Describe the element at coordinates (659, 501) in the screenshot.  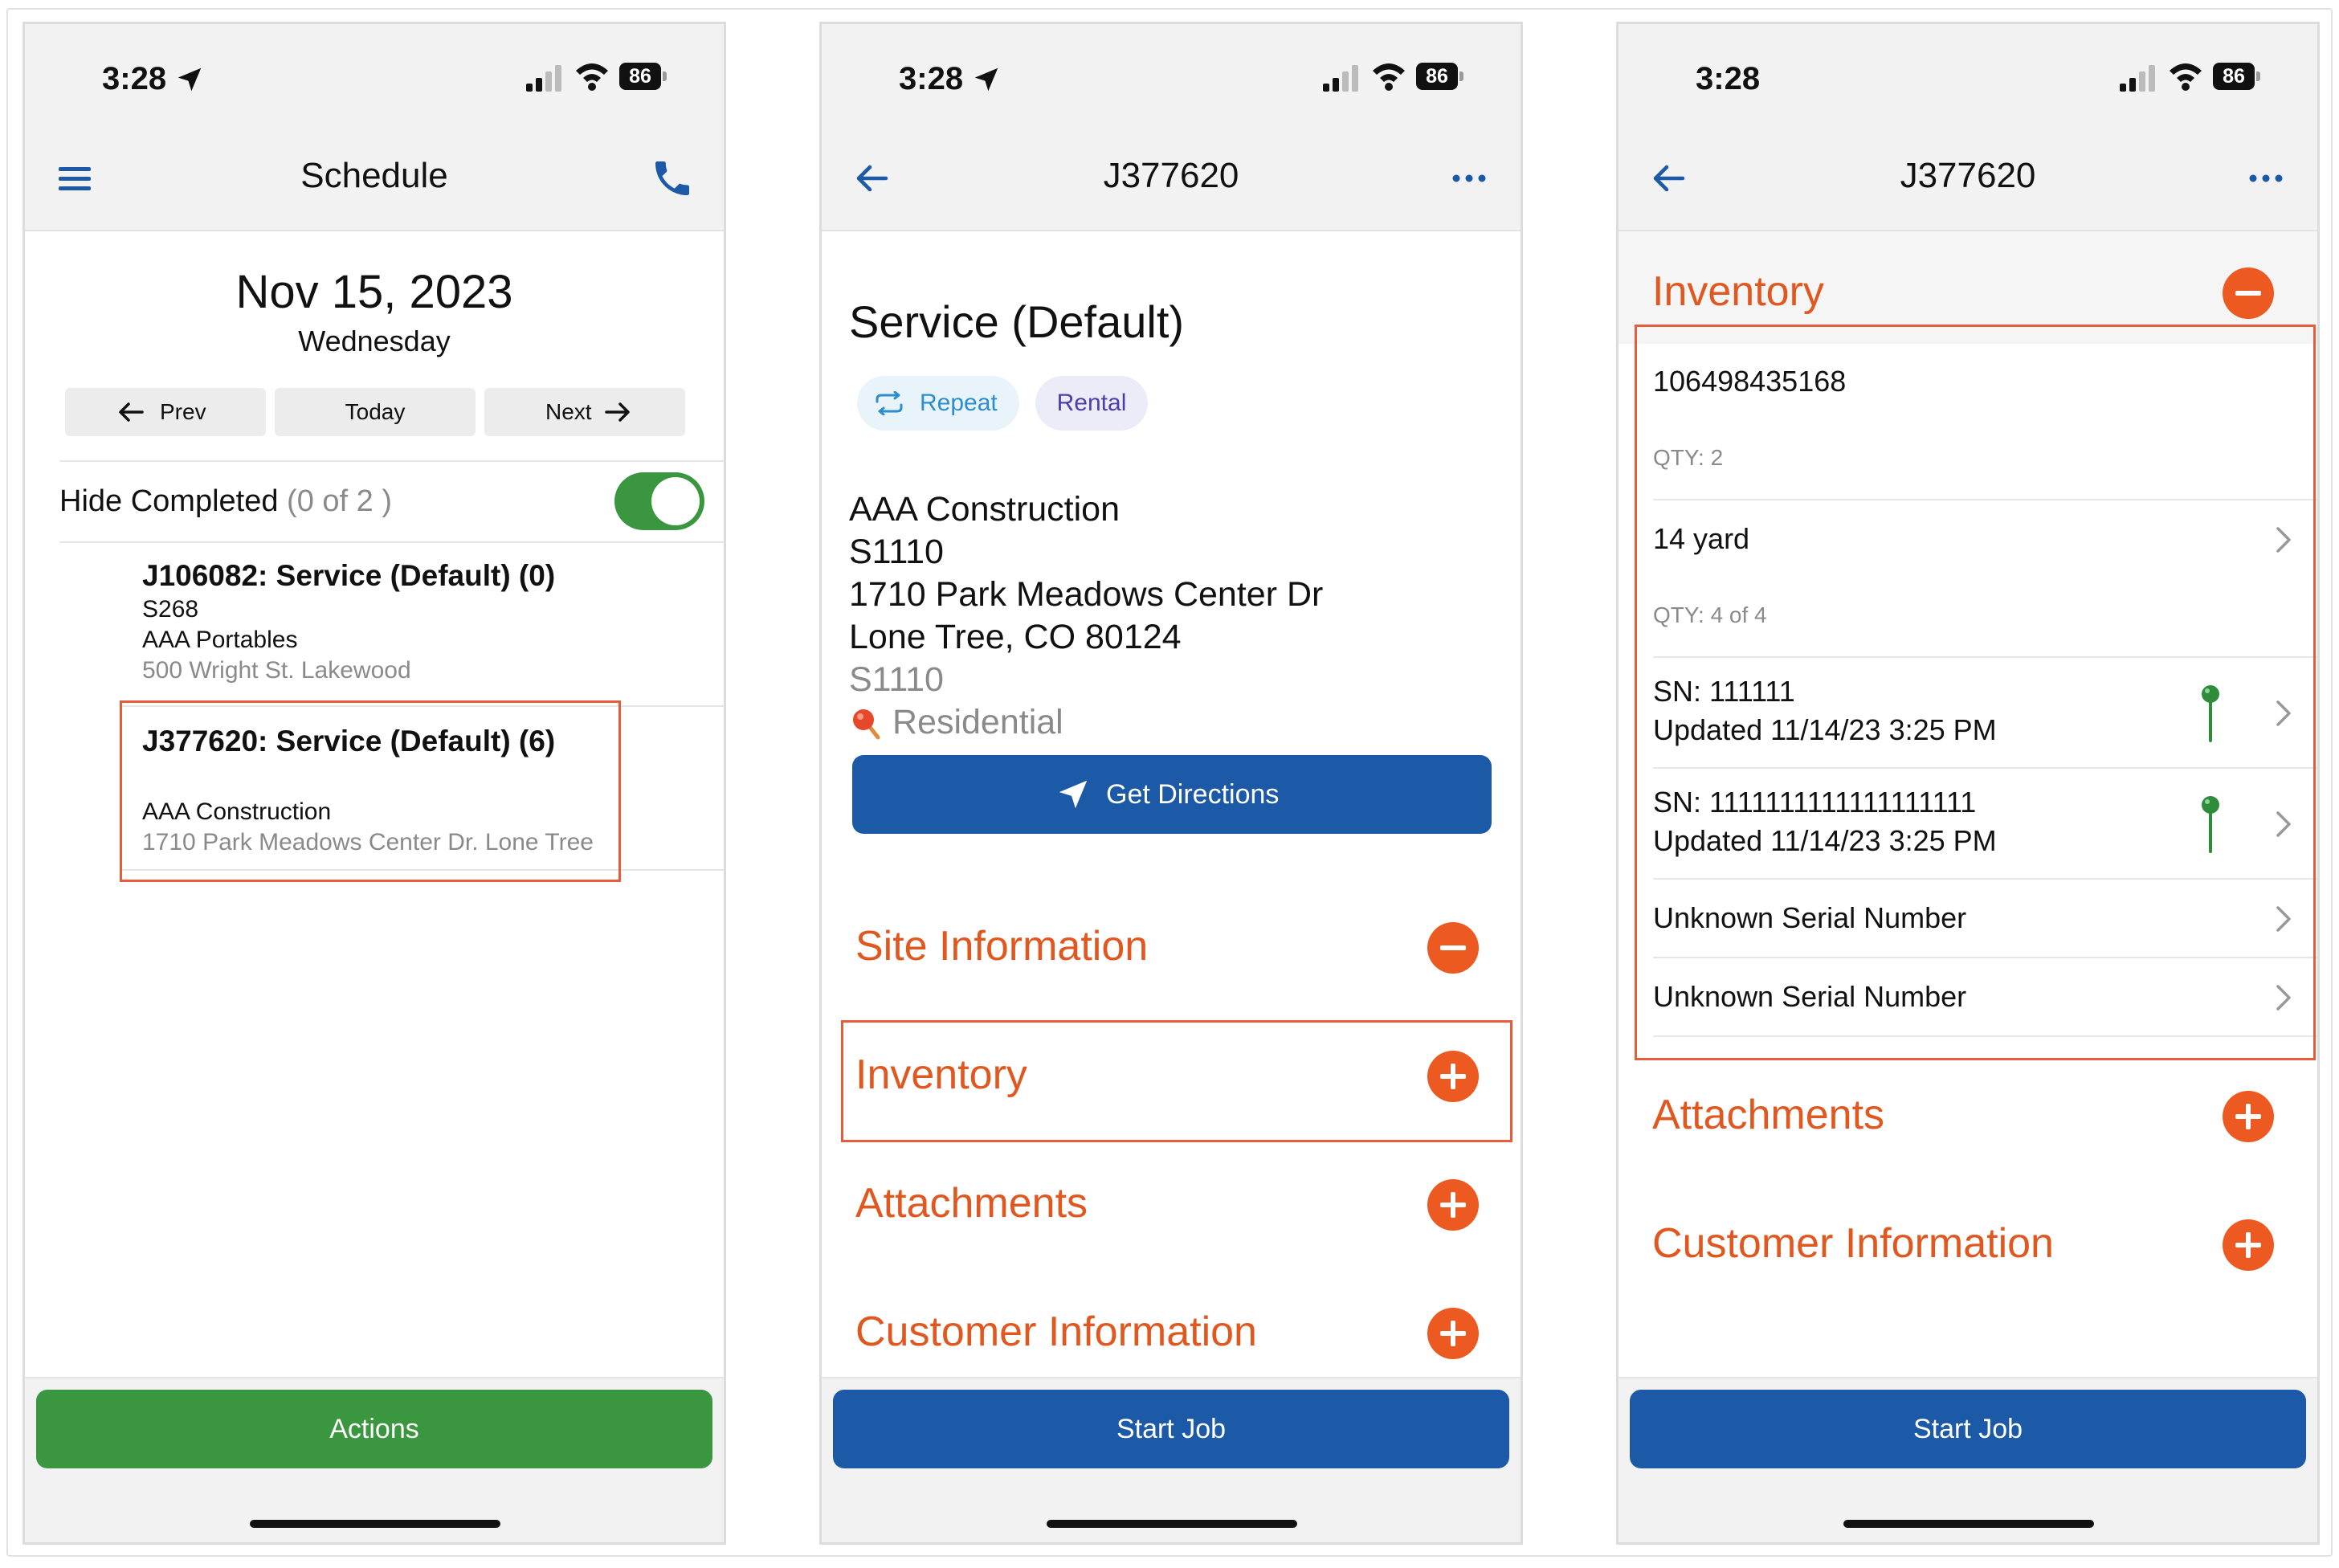
I see `hide-completed-toggle` at that location.